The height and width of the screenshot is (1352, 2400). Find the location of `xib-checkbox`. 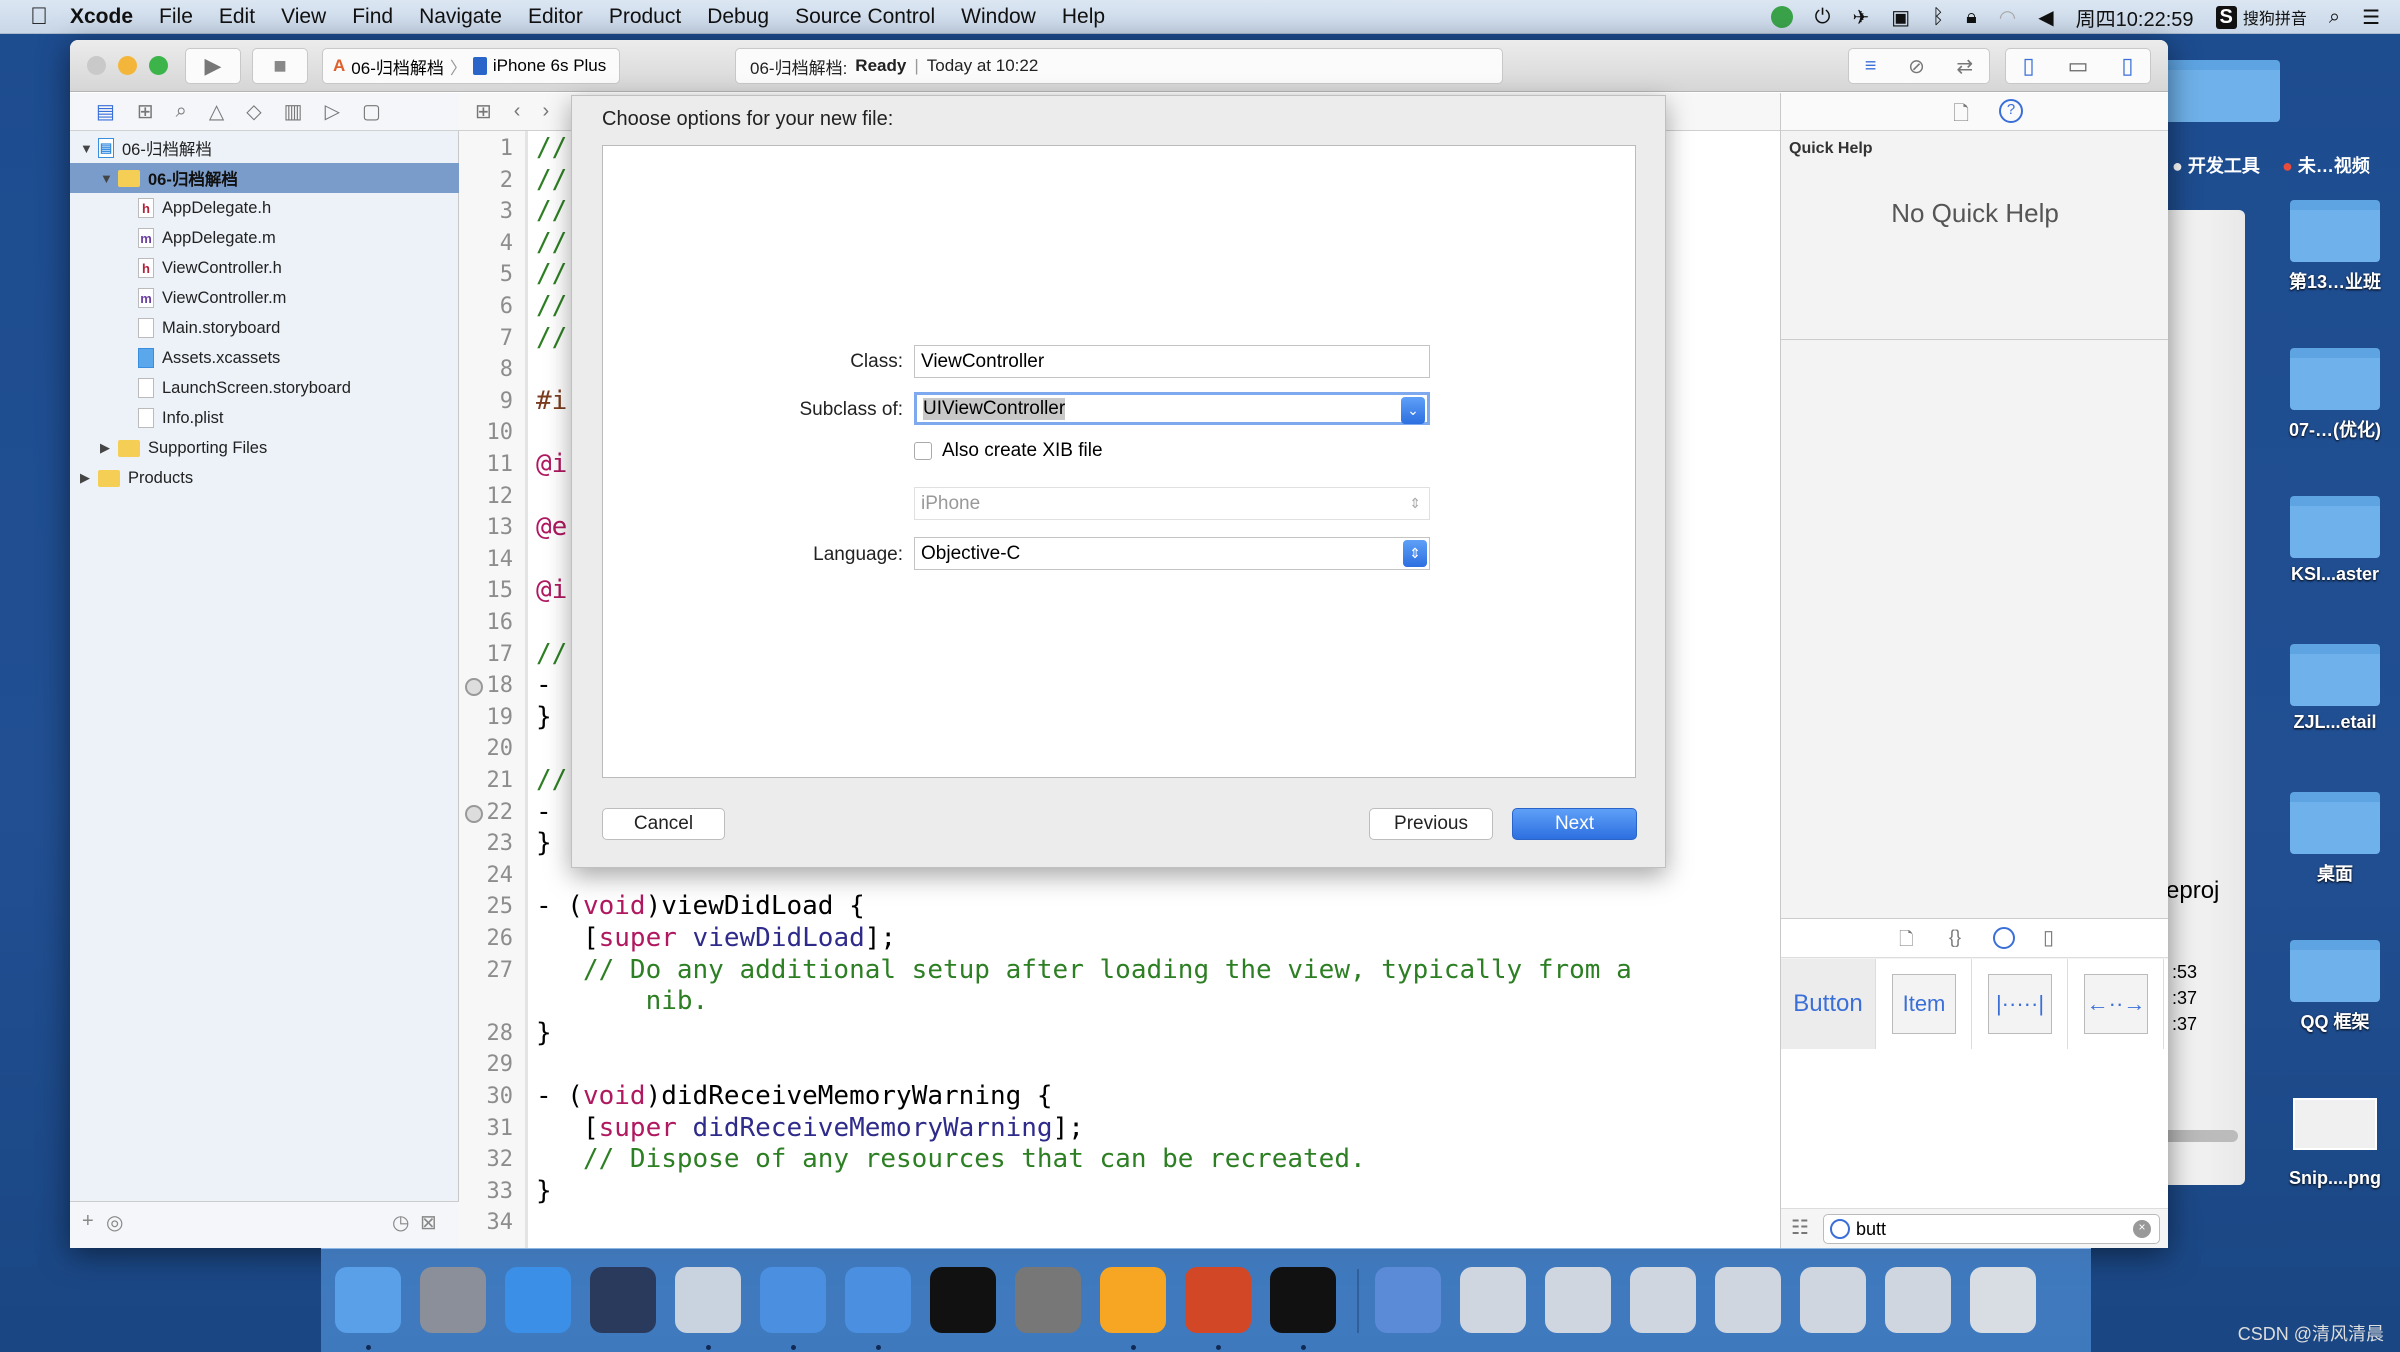

xib-checkbox is located at coordinates (923, 451).